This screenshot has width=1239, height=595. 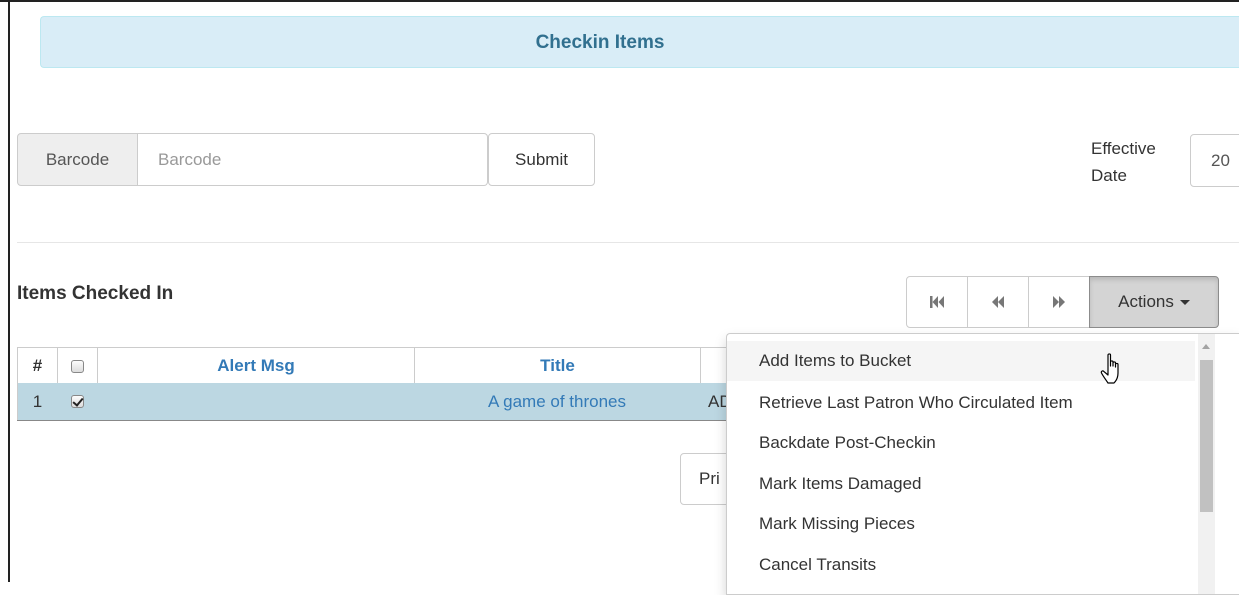 I want to click on backward-icon, so click(x=998, y=302).